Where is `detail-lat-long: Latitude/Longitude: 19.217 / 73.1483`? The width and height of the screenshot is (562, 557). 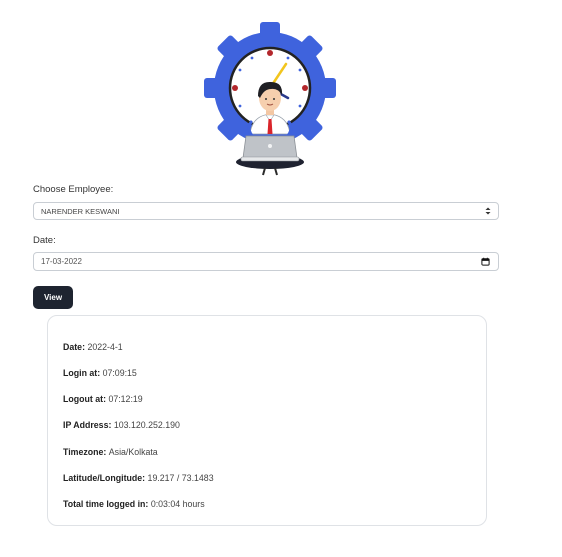
detail-lat-long: Latitude/Longitude: 19.217 / 73.1483 is located at coordinates (138, 478).